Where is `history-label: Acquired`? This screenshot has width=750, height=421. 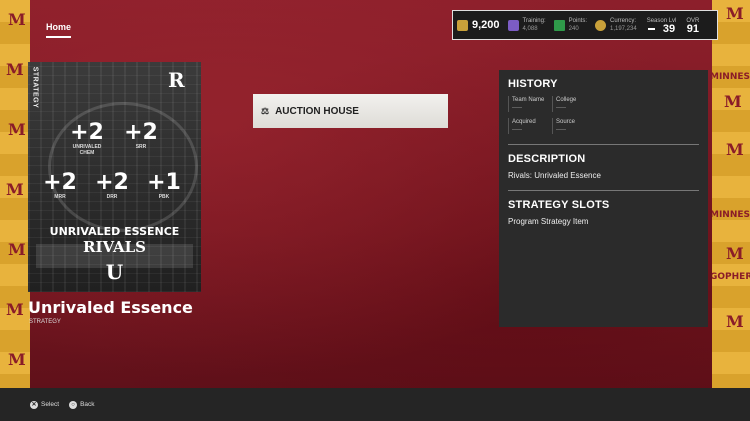
history-label: Acquired is located at coordinates (524, 122).